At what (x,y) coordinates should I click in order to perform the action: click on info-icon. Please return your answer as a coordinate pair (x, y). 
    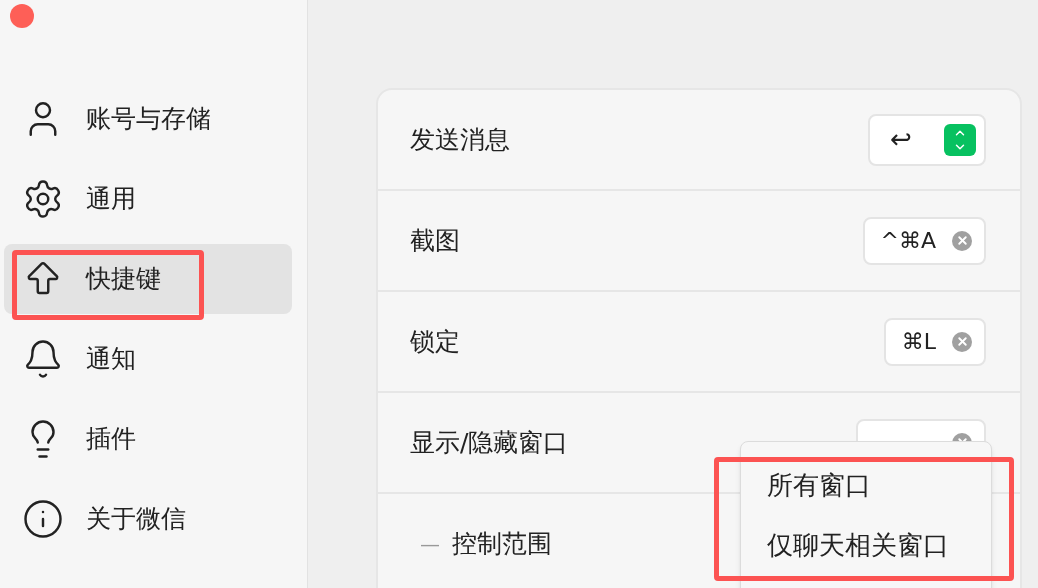
    Looking at the image, I should click on (43, 519).